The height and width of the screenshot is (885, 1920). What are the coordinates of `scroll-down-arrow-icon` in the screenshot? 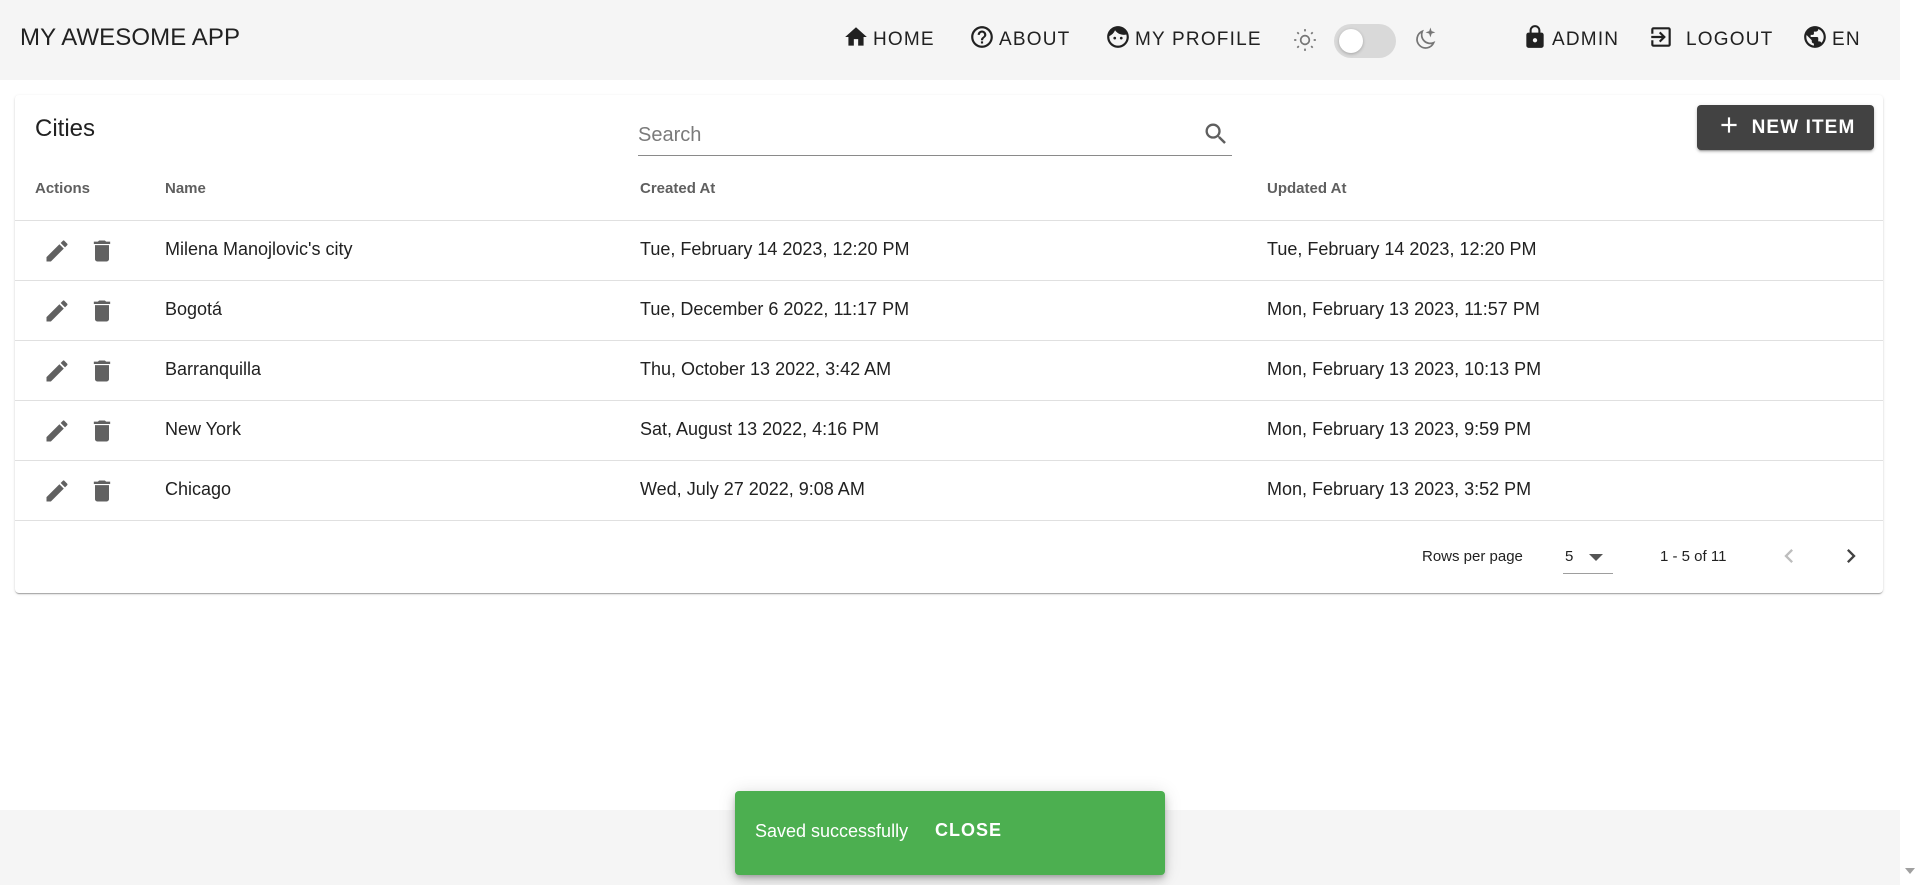 It's located at (1910, 871).